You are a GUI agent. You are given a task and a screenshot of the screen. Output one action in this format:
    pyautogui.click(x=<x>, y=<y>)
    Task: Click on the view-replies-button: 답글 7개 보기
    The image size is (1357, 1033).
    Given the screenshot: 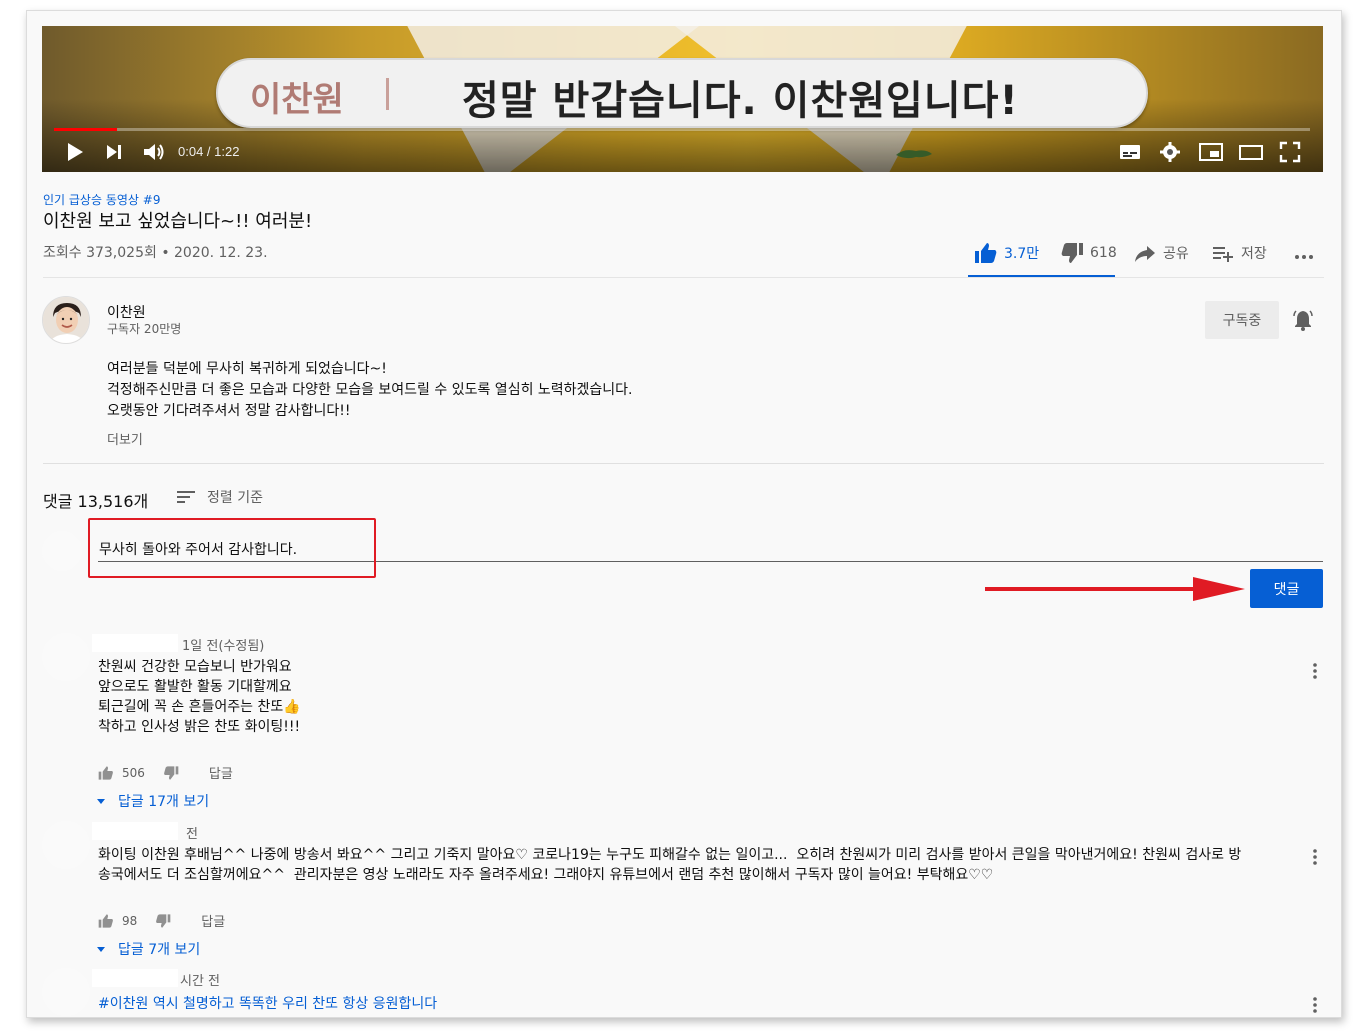 What is the action you would take?
    pyautogui.click(x=149, y=949)
    